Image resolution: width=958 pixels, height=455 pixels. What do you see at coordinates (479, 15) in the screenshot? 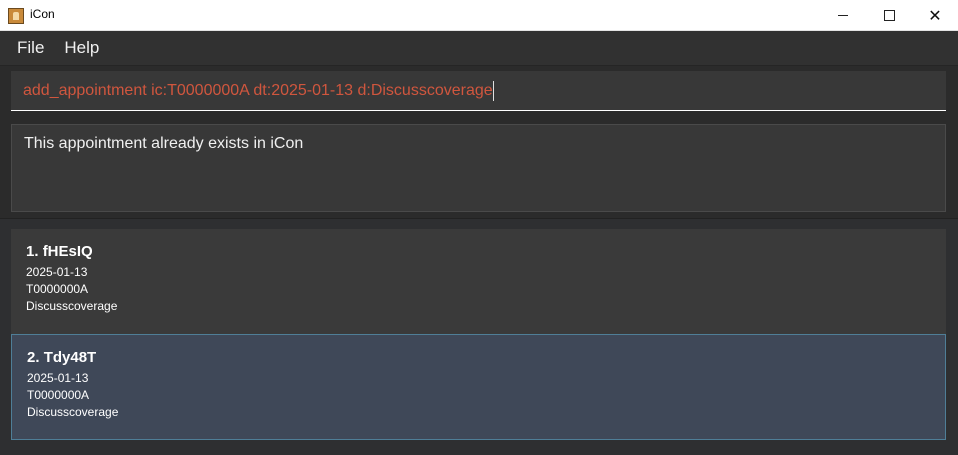
I see `window-titlebar: iCon ✕` at bounding box center [479, 15].